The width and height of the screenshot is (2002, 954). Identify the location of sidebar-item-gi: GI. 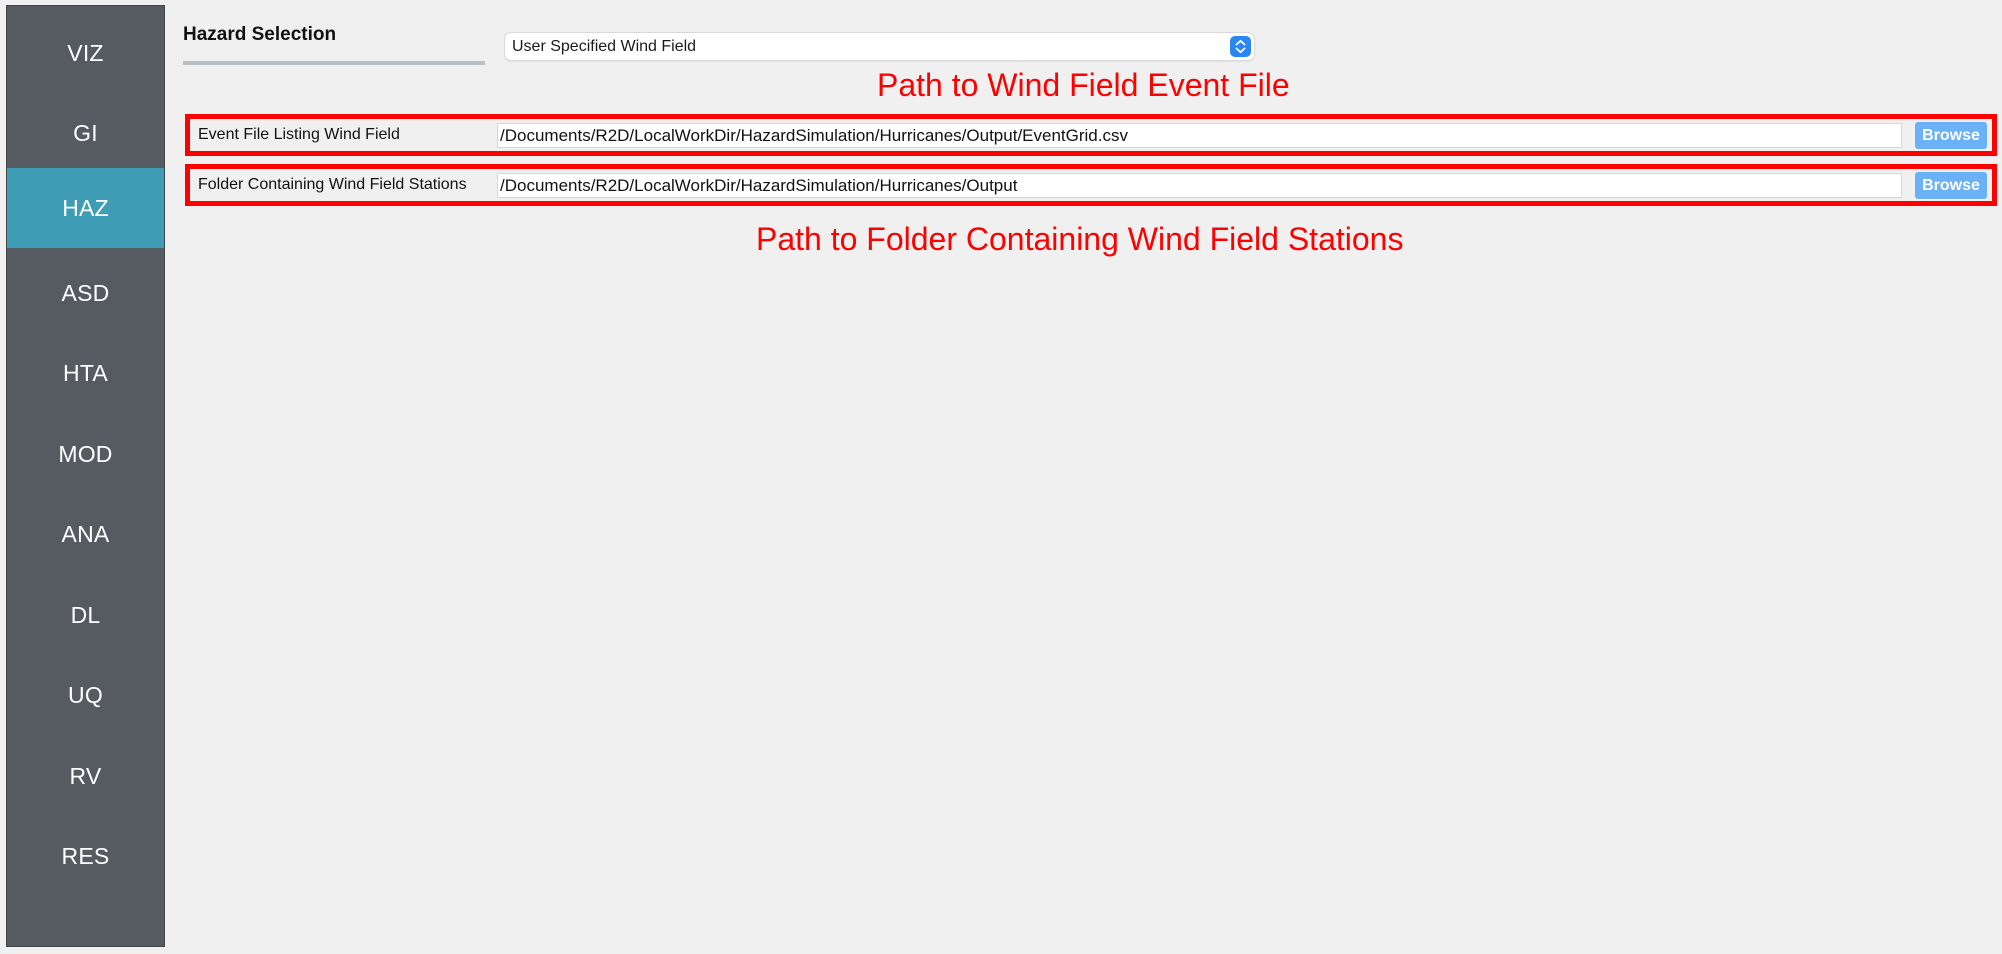
(85, 133).